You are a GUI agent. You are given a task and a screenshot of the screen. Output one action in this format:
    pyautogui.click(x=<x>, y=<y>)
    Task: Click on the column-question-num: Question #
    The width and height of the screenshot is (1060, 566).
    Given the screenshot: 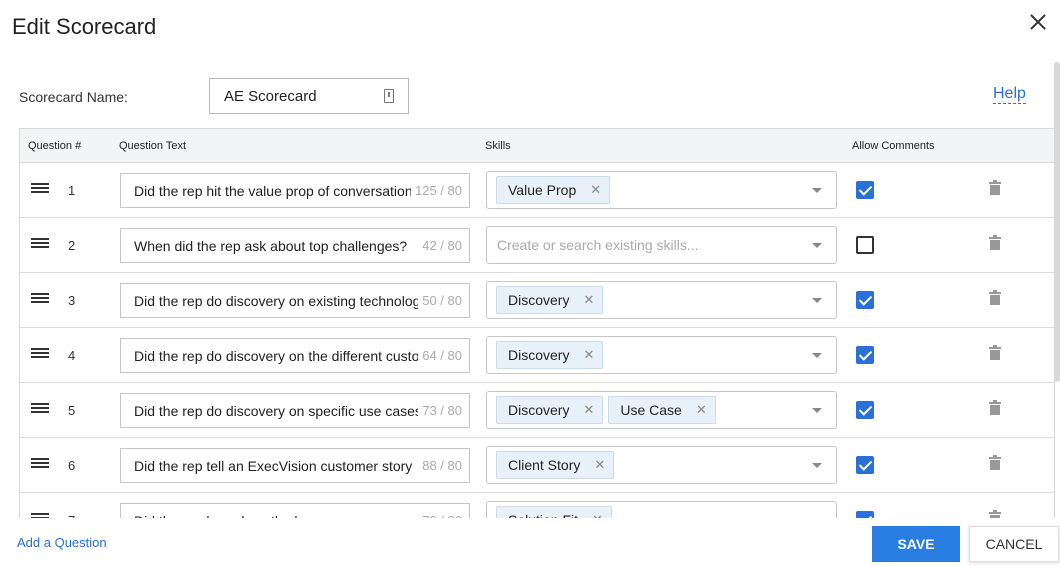 What is the action you would take?
    pyautogui.click(x=55, y=146)
    